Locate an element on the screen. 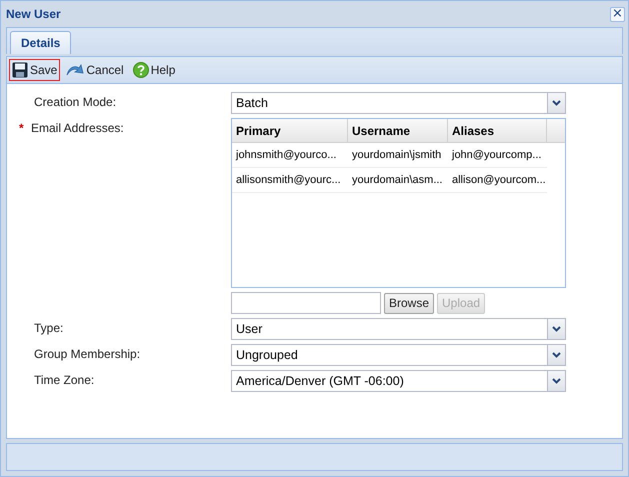  dropdown-select: User is located at coordinates (398, 329).